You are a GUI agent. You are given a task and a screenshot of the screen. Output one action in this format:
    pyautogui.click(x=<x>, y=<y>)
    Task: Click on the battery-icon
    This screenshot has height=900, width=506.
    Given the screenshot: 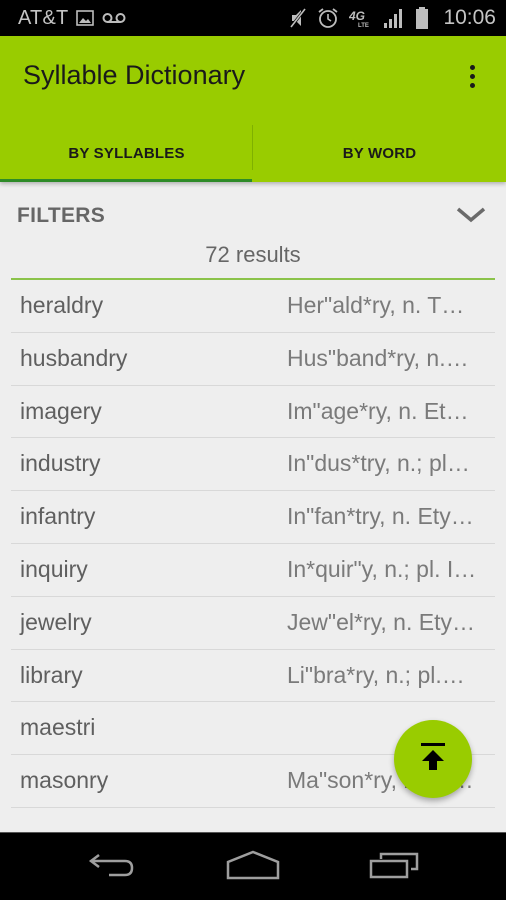 What is the action you would take?
    pyautogui.click(x=422, y=18)
    